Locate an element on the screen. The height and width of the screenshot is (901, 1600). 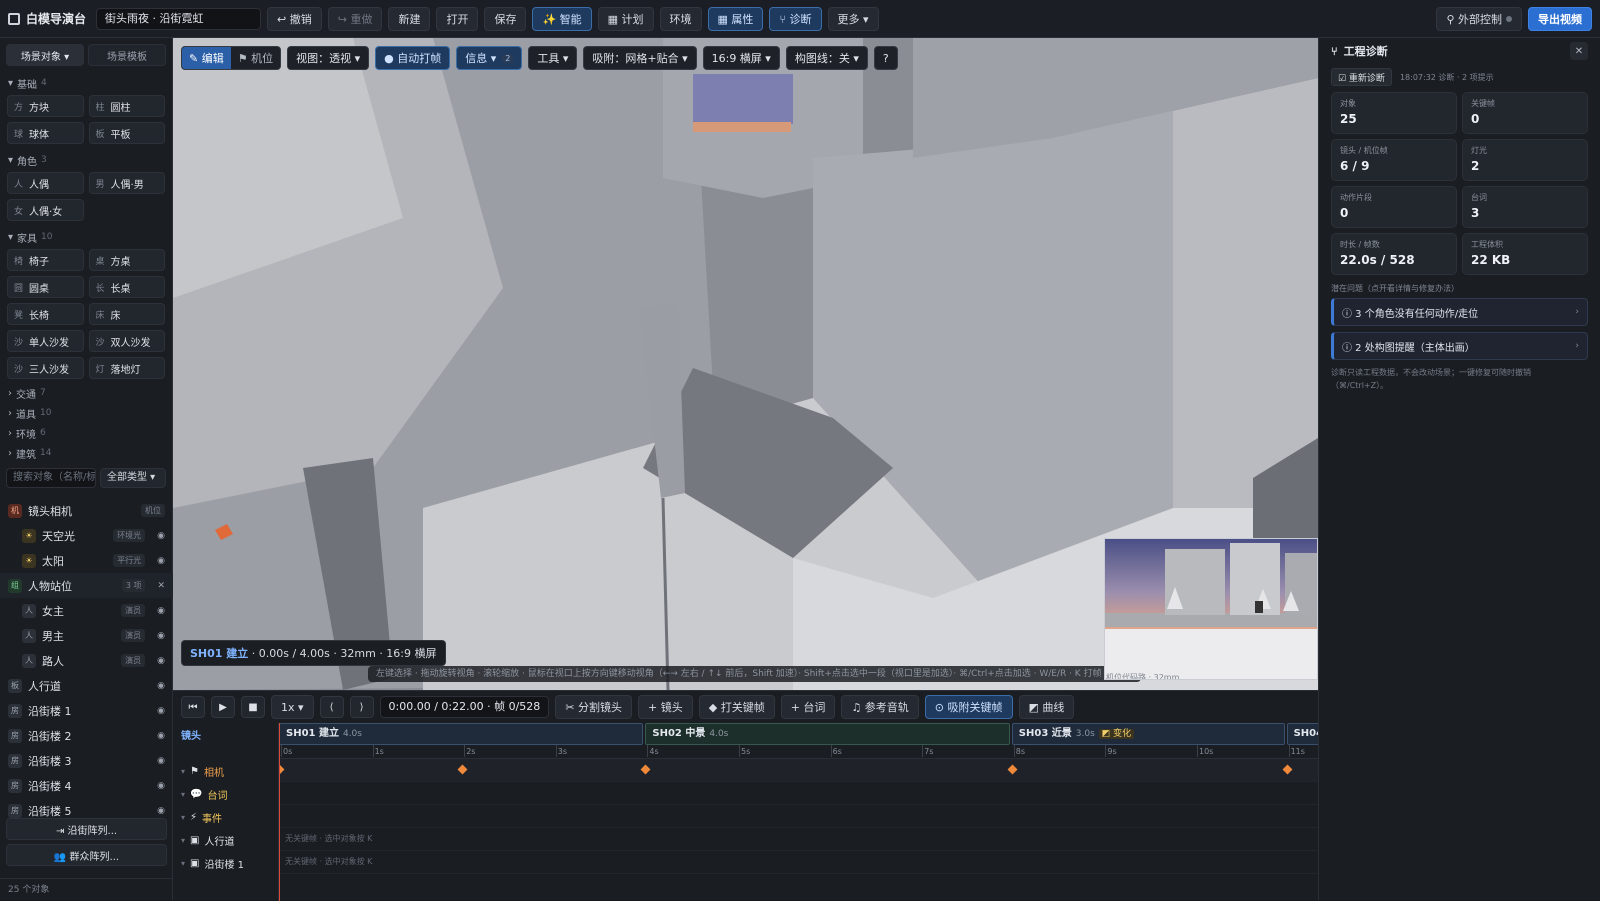
diagnostics-button: ⑂ 诊断 is located at coordinates (795, 18).